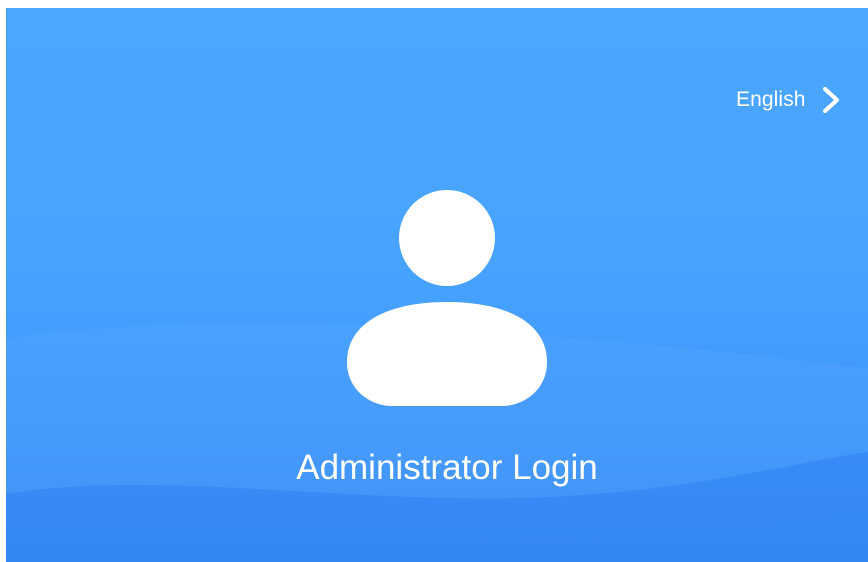 The image size is (868, 562). Describe the element at coordinates (447, 238) in the screenshot. I see `user-icon-head` at that location.